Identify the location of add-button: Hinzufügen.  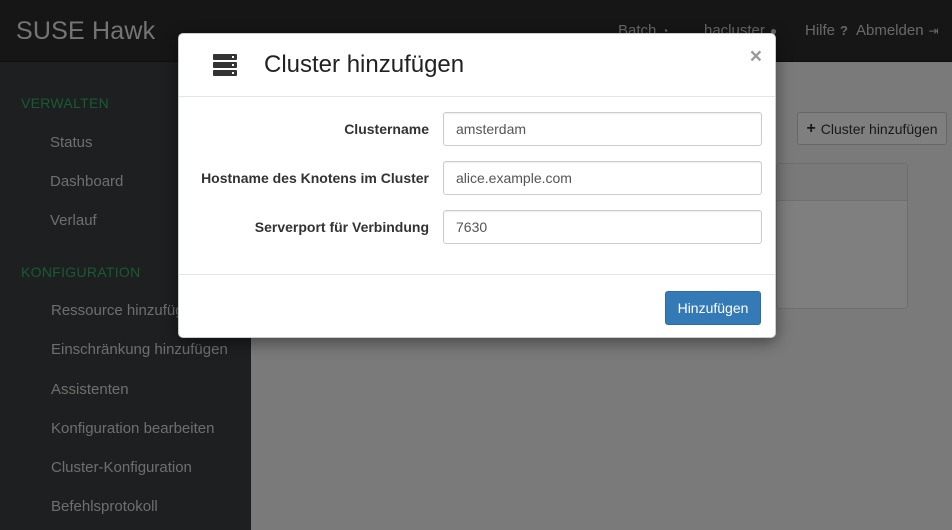
(713, 308).